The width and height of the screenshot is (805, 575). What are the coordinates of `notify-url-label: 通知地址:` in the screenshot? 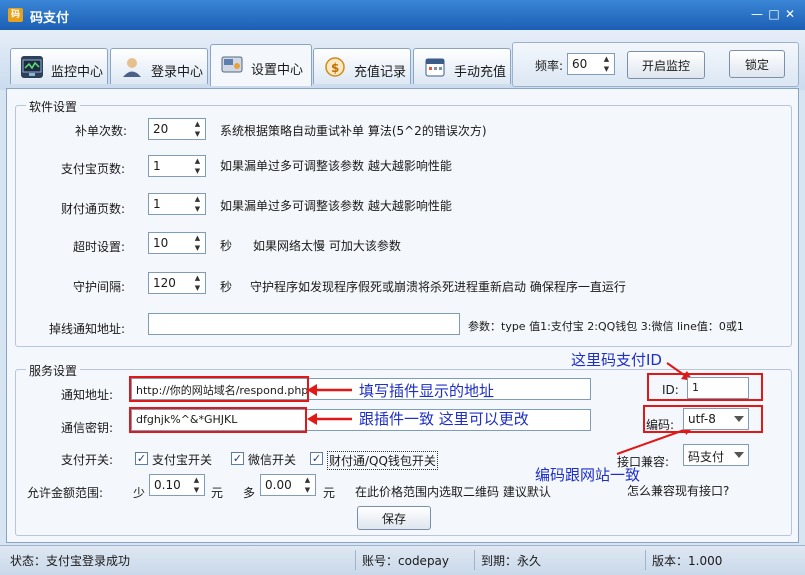 It's located at (87, 395).